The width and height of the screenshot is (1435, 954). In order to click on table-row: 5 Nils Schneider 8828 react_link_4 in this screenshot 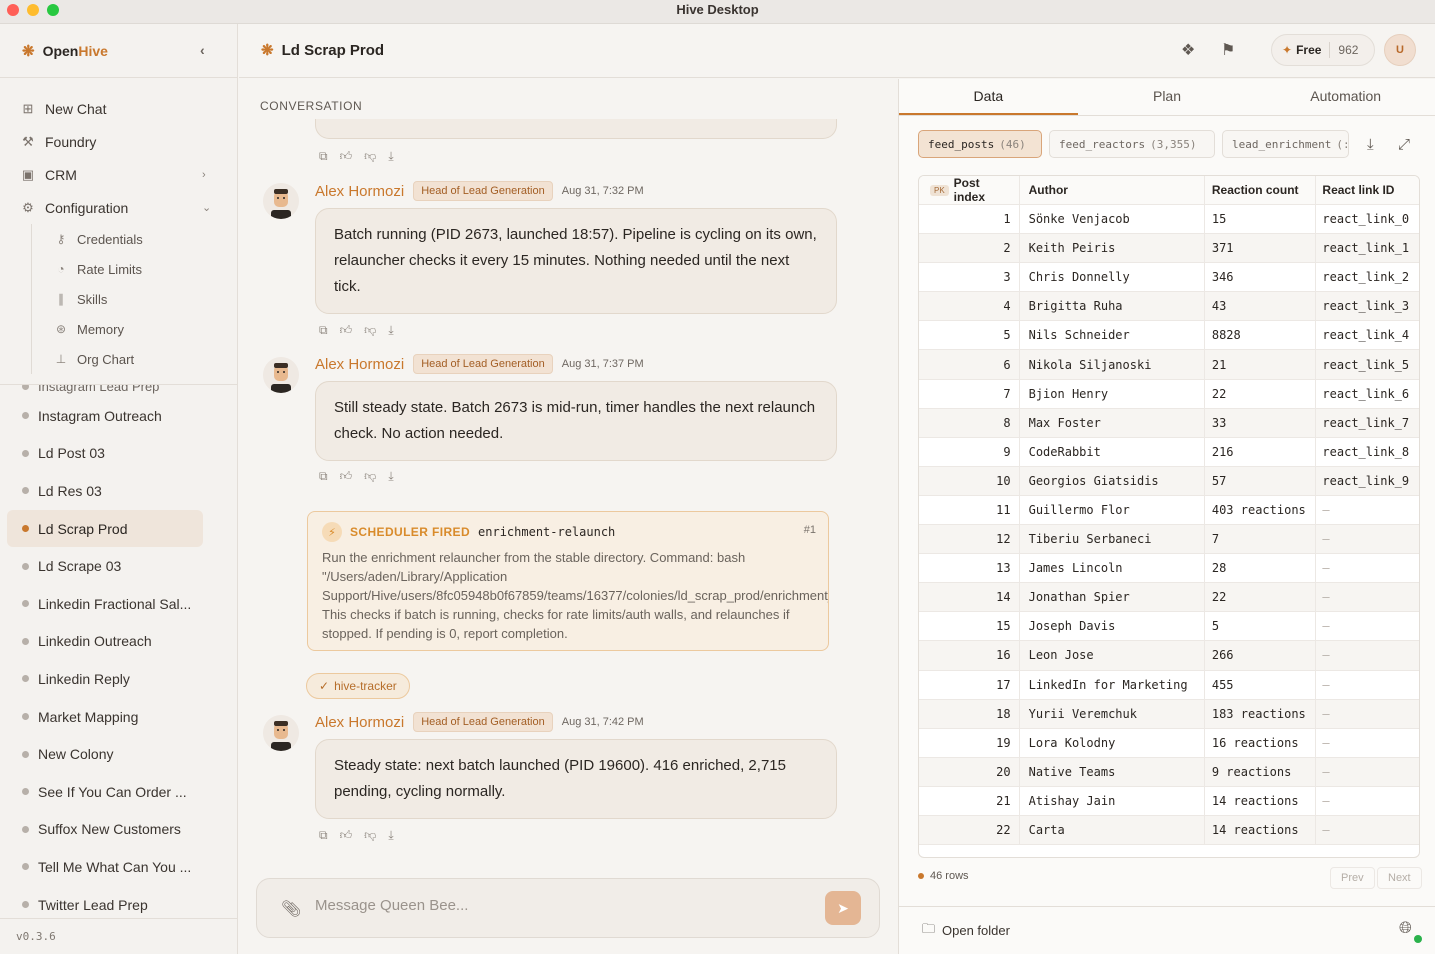, I will do `click(1169, 336)`.